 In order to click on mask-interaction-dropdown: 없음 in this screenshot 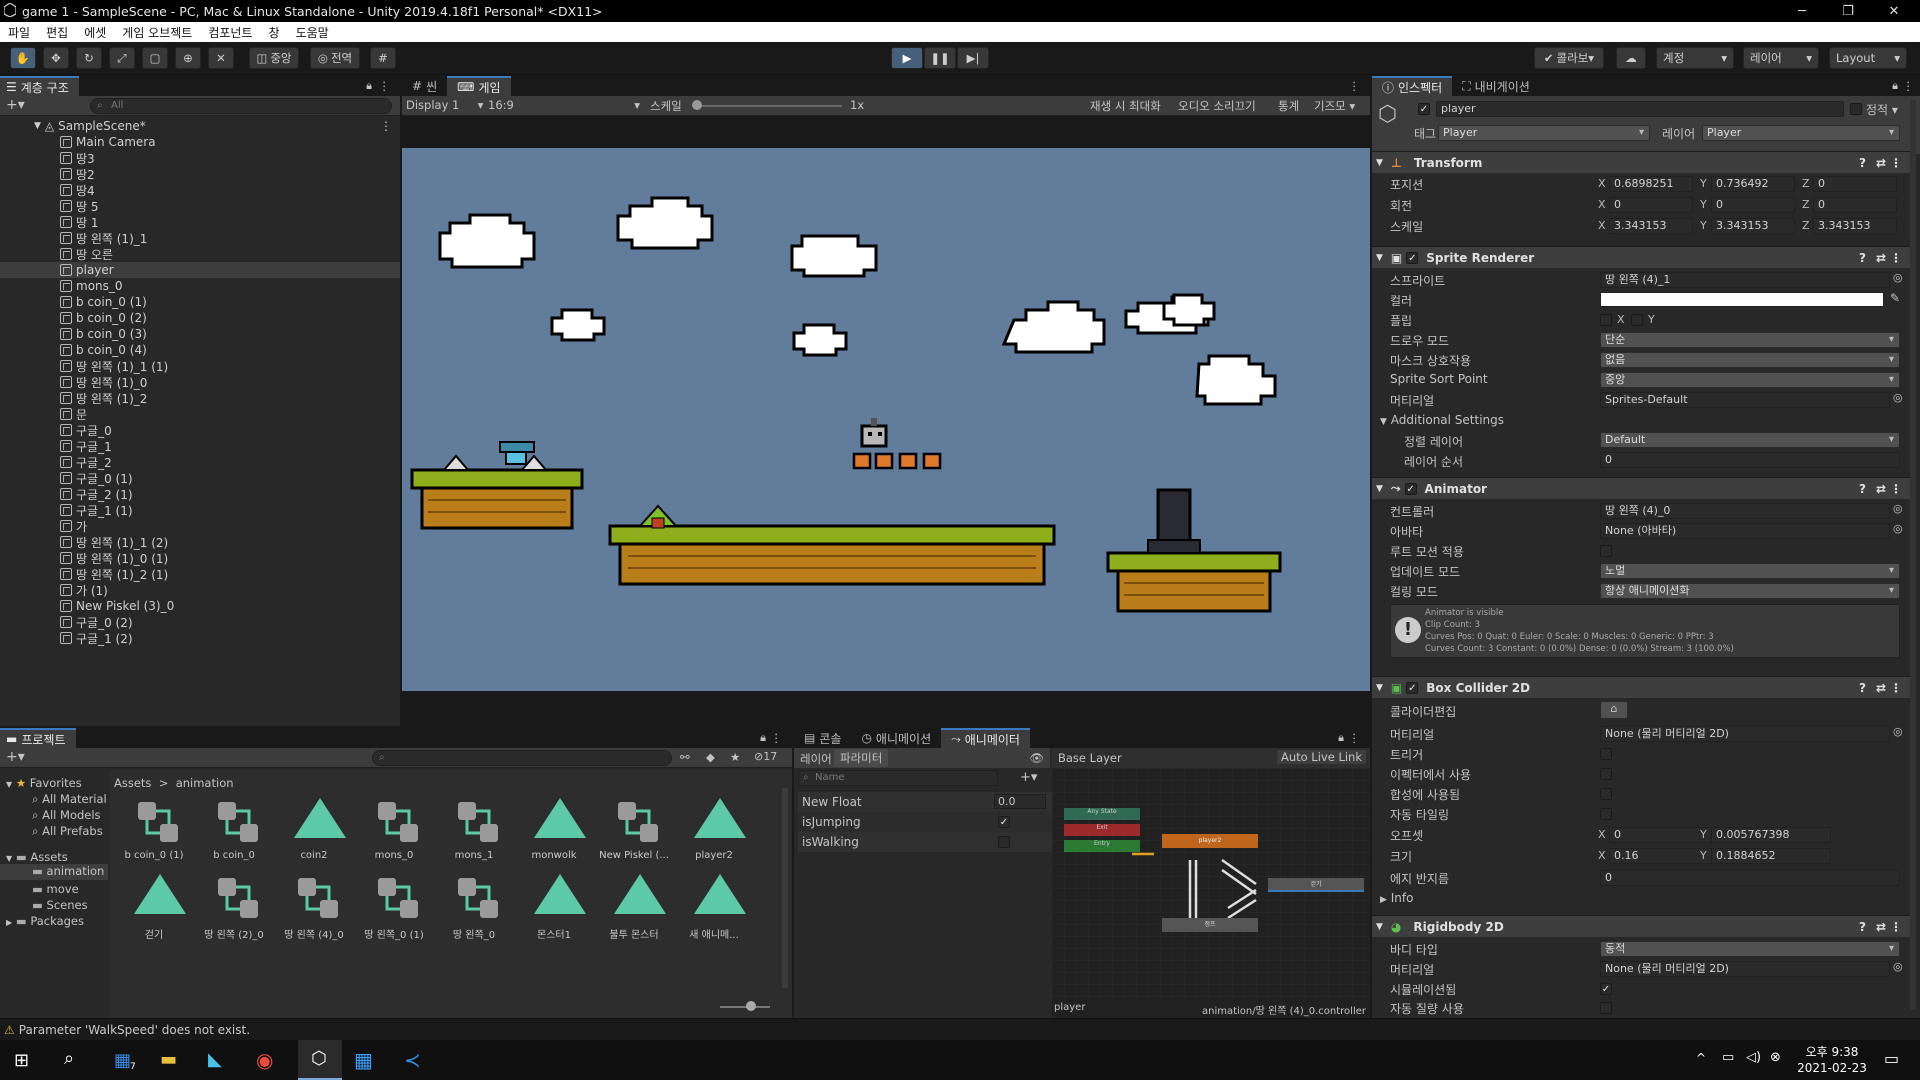, I will do `click(1750, 360)`.